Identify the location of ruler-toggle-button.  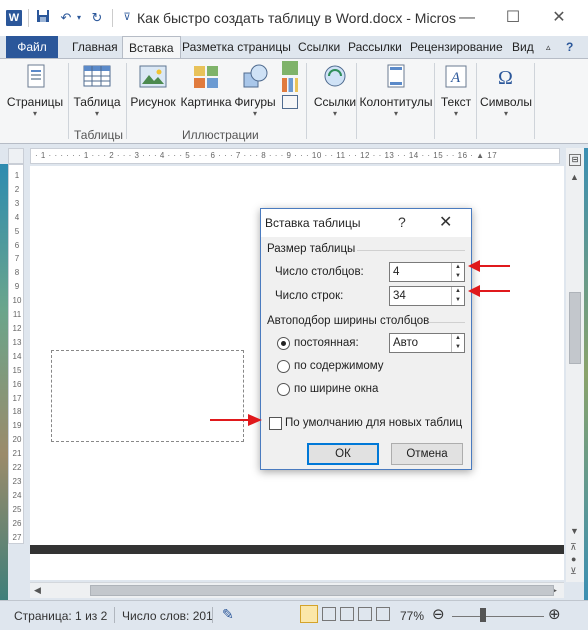
(16, 156).